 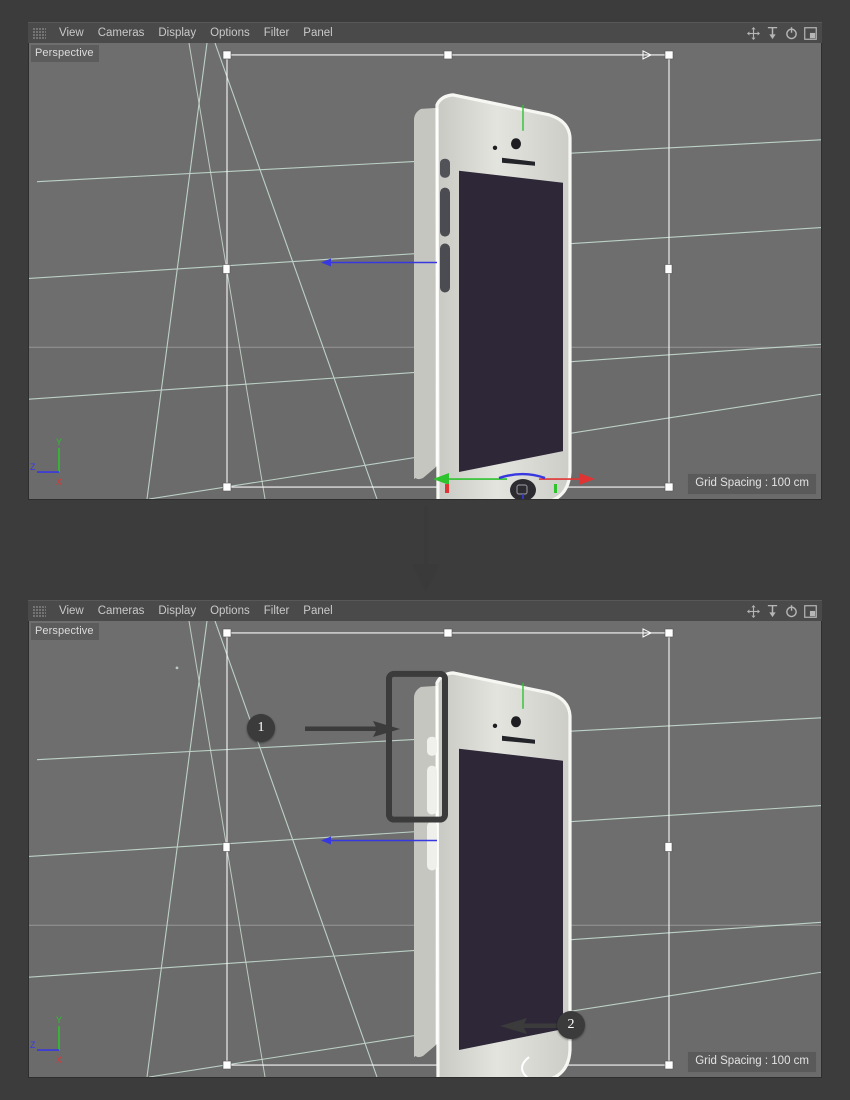 What do you see at coordinates (752, 1062) in the screenshot?
I see `grid-spacing-label-bottom: Grid Spacing : 100 cm` at bounding box center [752, 1062].